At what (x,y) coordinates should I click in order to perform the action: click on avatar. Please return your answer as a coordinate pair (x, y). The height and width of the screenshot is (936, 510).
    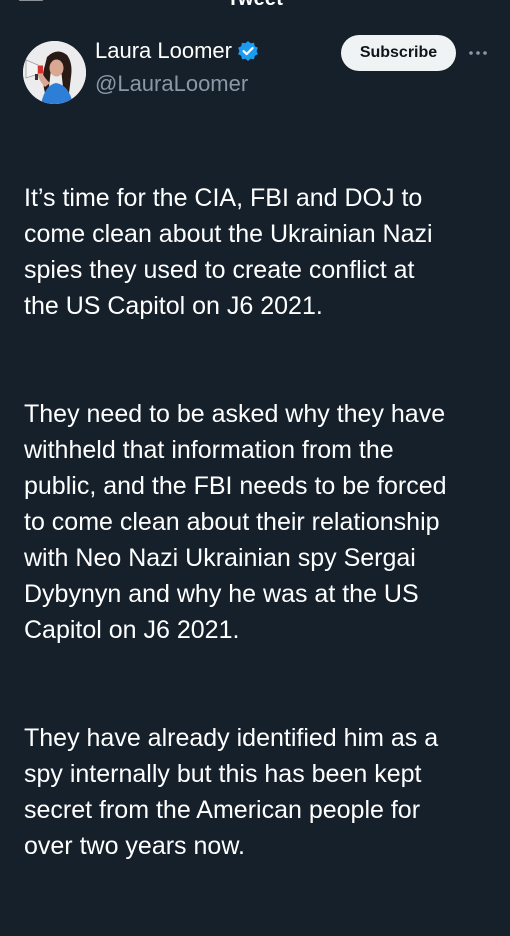
    Looking at the image, I should click on (54, 72).